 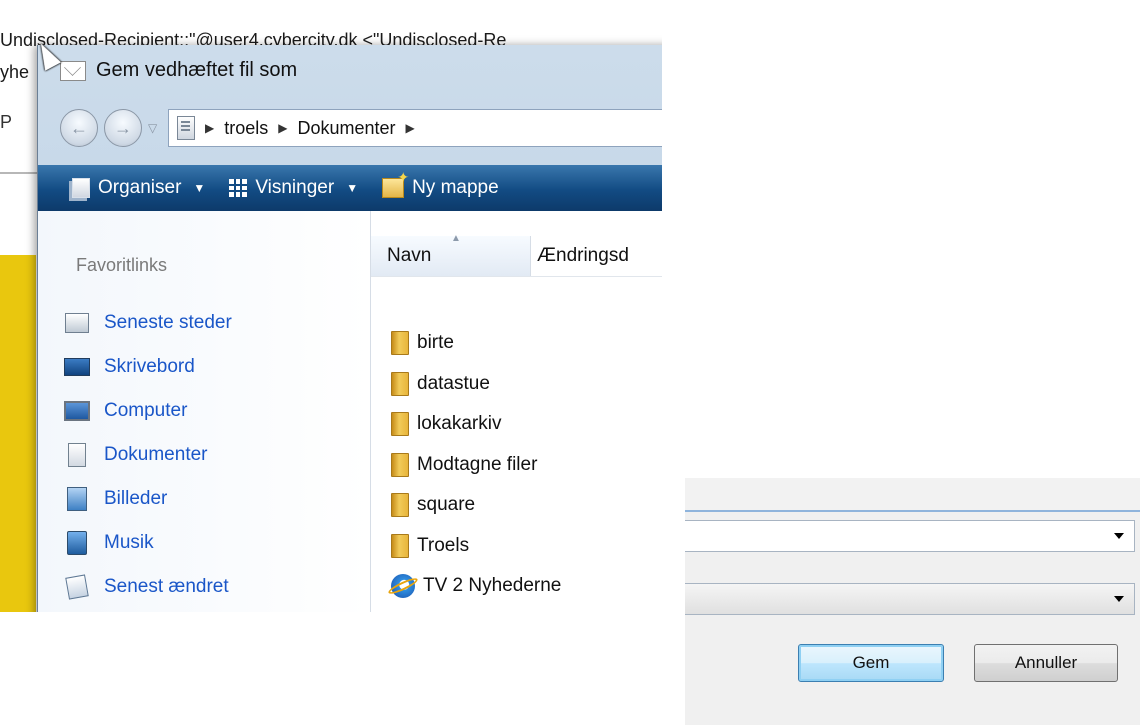 I want to click on save-button: Gem, so click(x=871, y=663).